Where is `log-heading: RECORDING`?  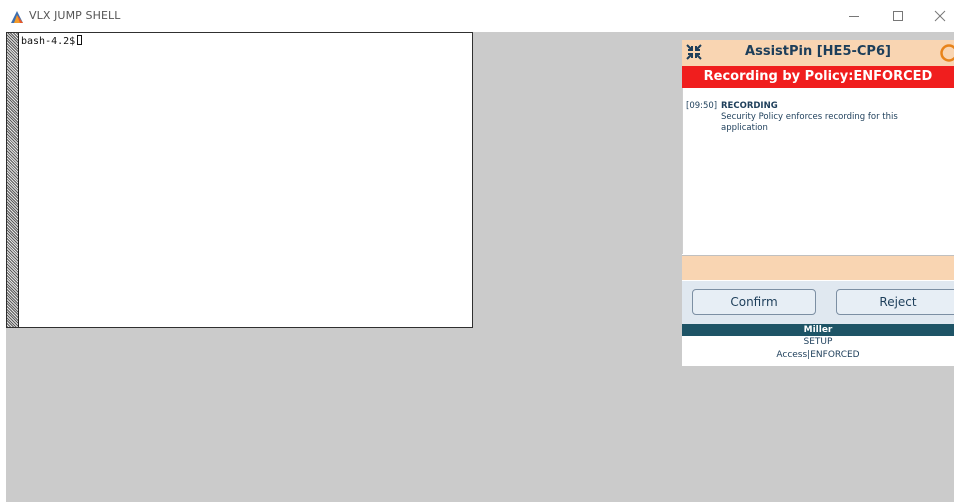
log-heading: RECORDING is located at coordinates (749, 106).